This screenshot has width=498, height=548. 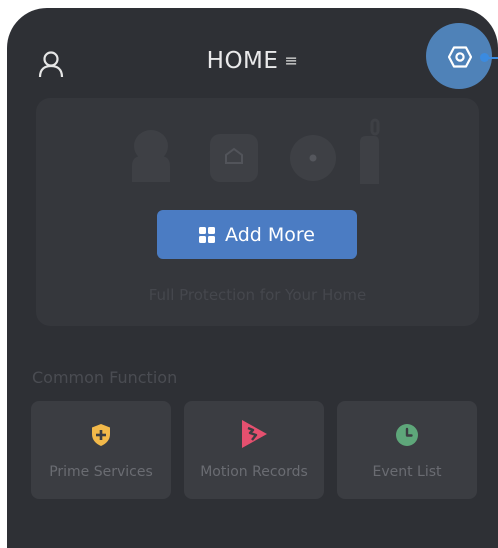 What do you see at coordinates (207, 234) in the screenshot?
I see `grid-icon` at bounding box center [207, 234].